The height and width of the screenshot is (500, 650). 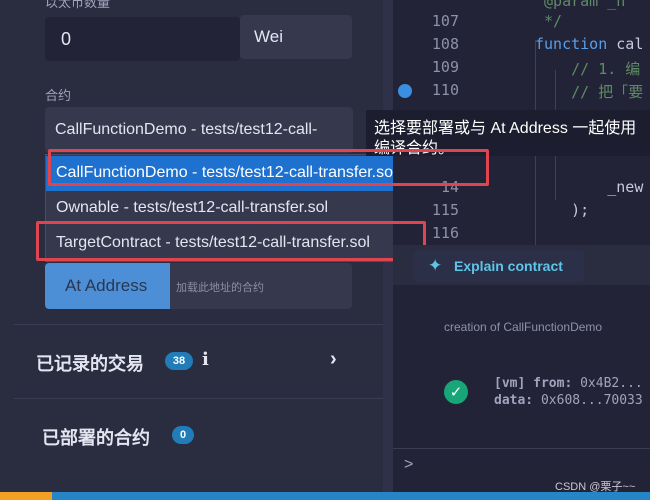 I want to click on chevron-right-icon: ›, so click(x=333, y=359).